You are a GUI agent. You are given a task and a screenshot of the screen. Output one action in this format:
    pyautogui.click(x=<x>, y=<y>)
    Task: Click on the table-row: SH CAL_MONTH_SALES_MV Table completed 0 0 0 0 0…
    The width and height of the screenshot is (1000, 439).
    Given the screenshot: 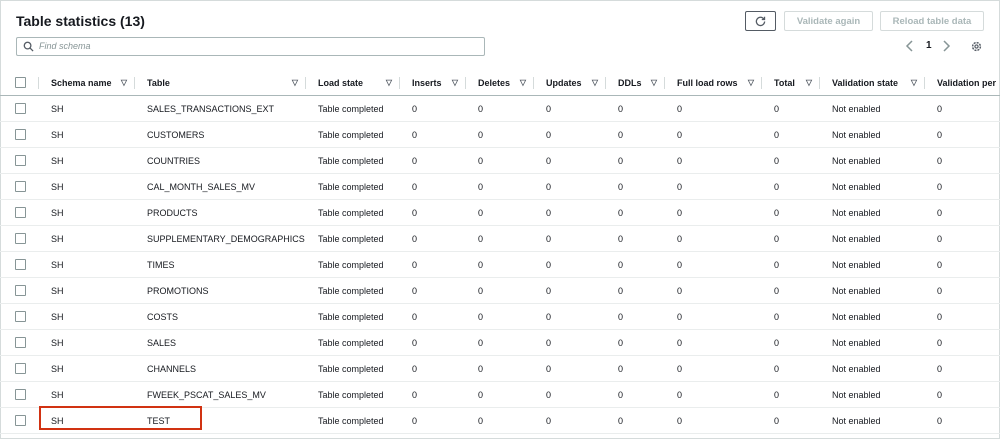 What is the action you would take?
    pyautogui.click(x=500, y=186)
    